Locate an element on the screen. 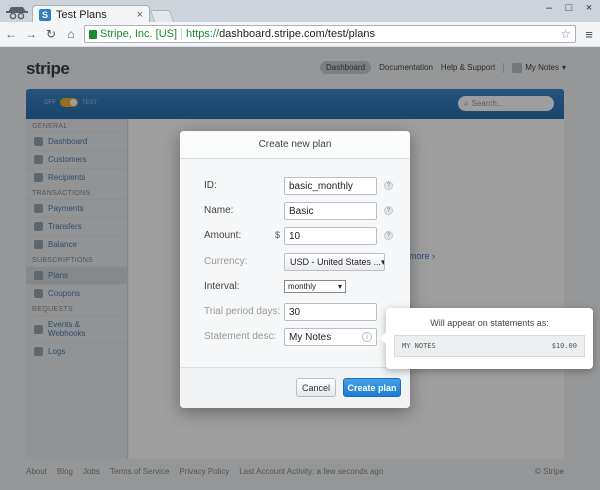 The width and height of the screenshot is (600, 490). cancel-button: Cancel is located at coordinates (316, 387).